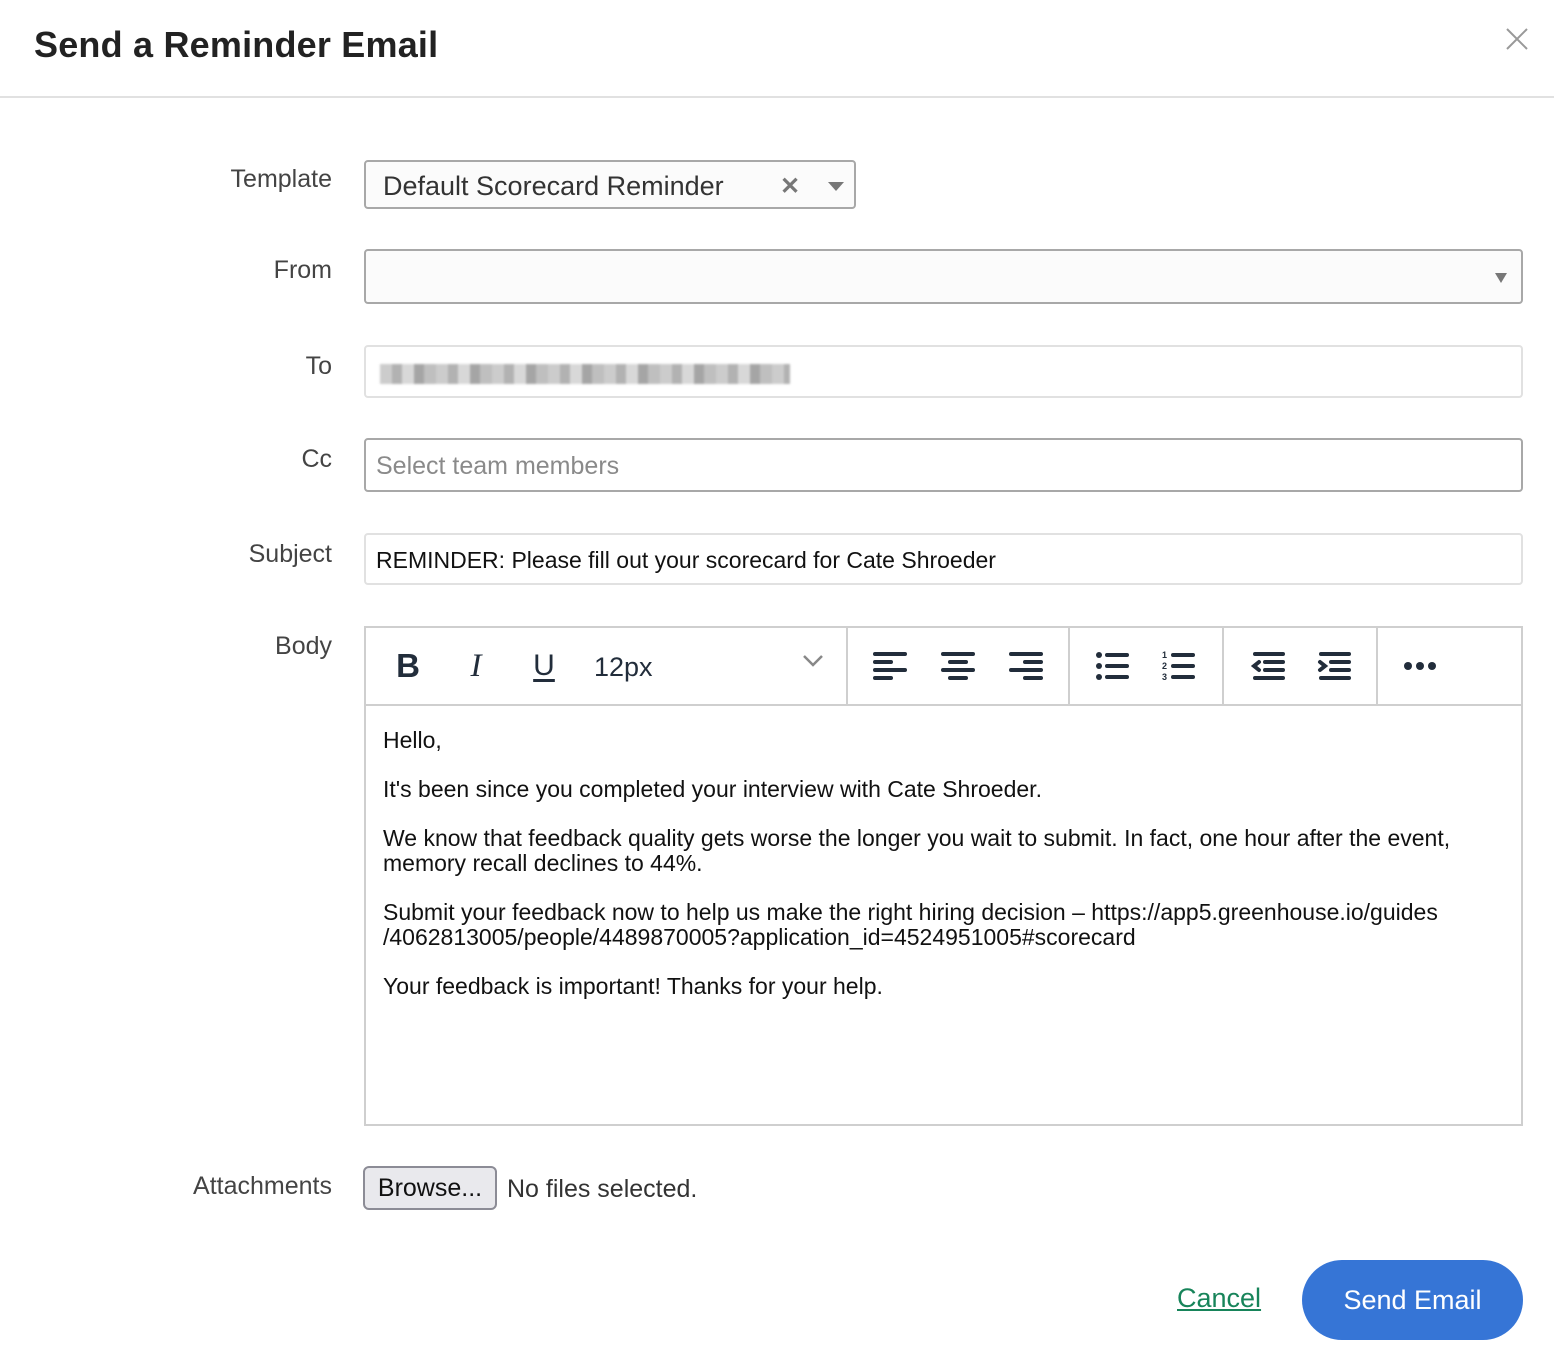 The image size is (1554, 1366). What do you see at coordinates (316, 459) in the screenshot?
I see `cc-label: Cc` at bounding box center [316, 459].